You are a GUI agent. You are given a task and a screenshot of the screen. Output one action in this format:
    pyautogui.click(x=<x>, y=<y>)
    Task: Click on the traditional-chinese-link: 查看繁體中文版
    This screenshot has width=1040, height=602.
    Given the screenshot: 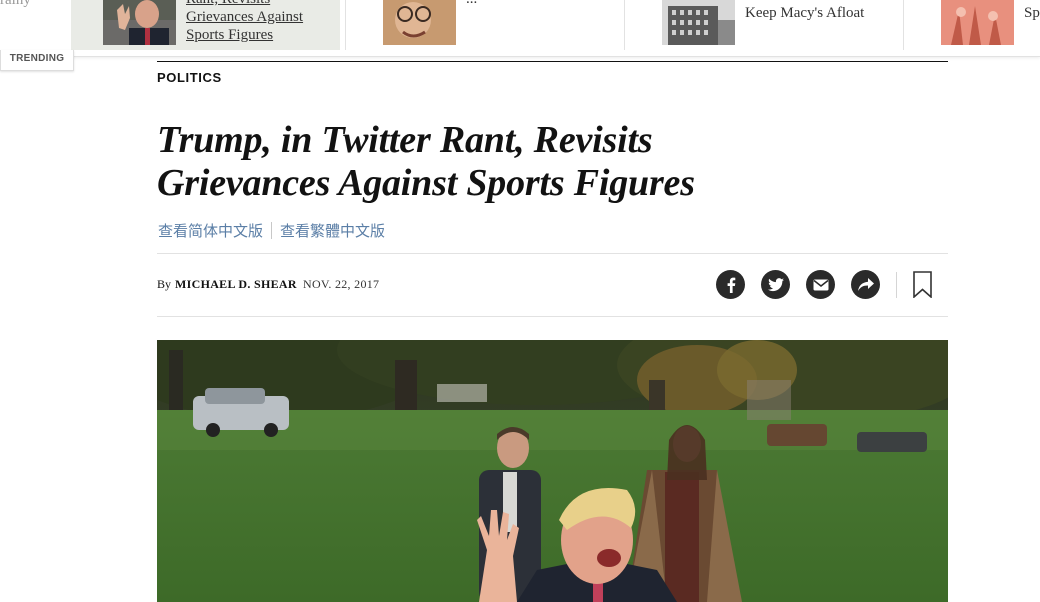 What is the action you would take?
    pyautogui.click(x=332, y=230)
    